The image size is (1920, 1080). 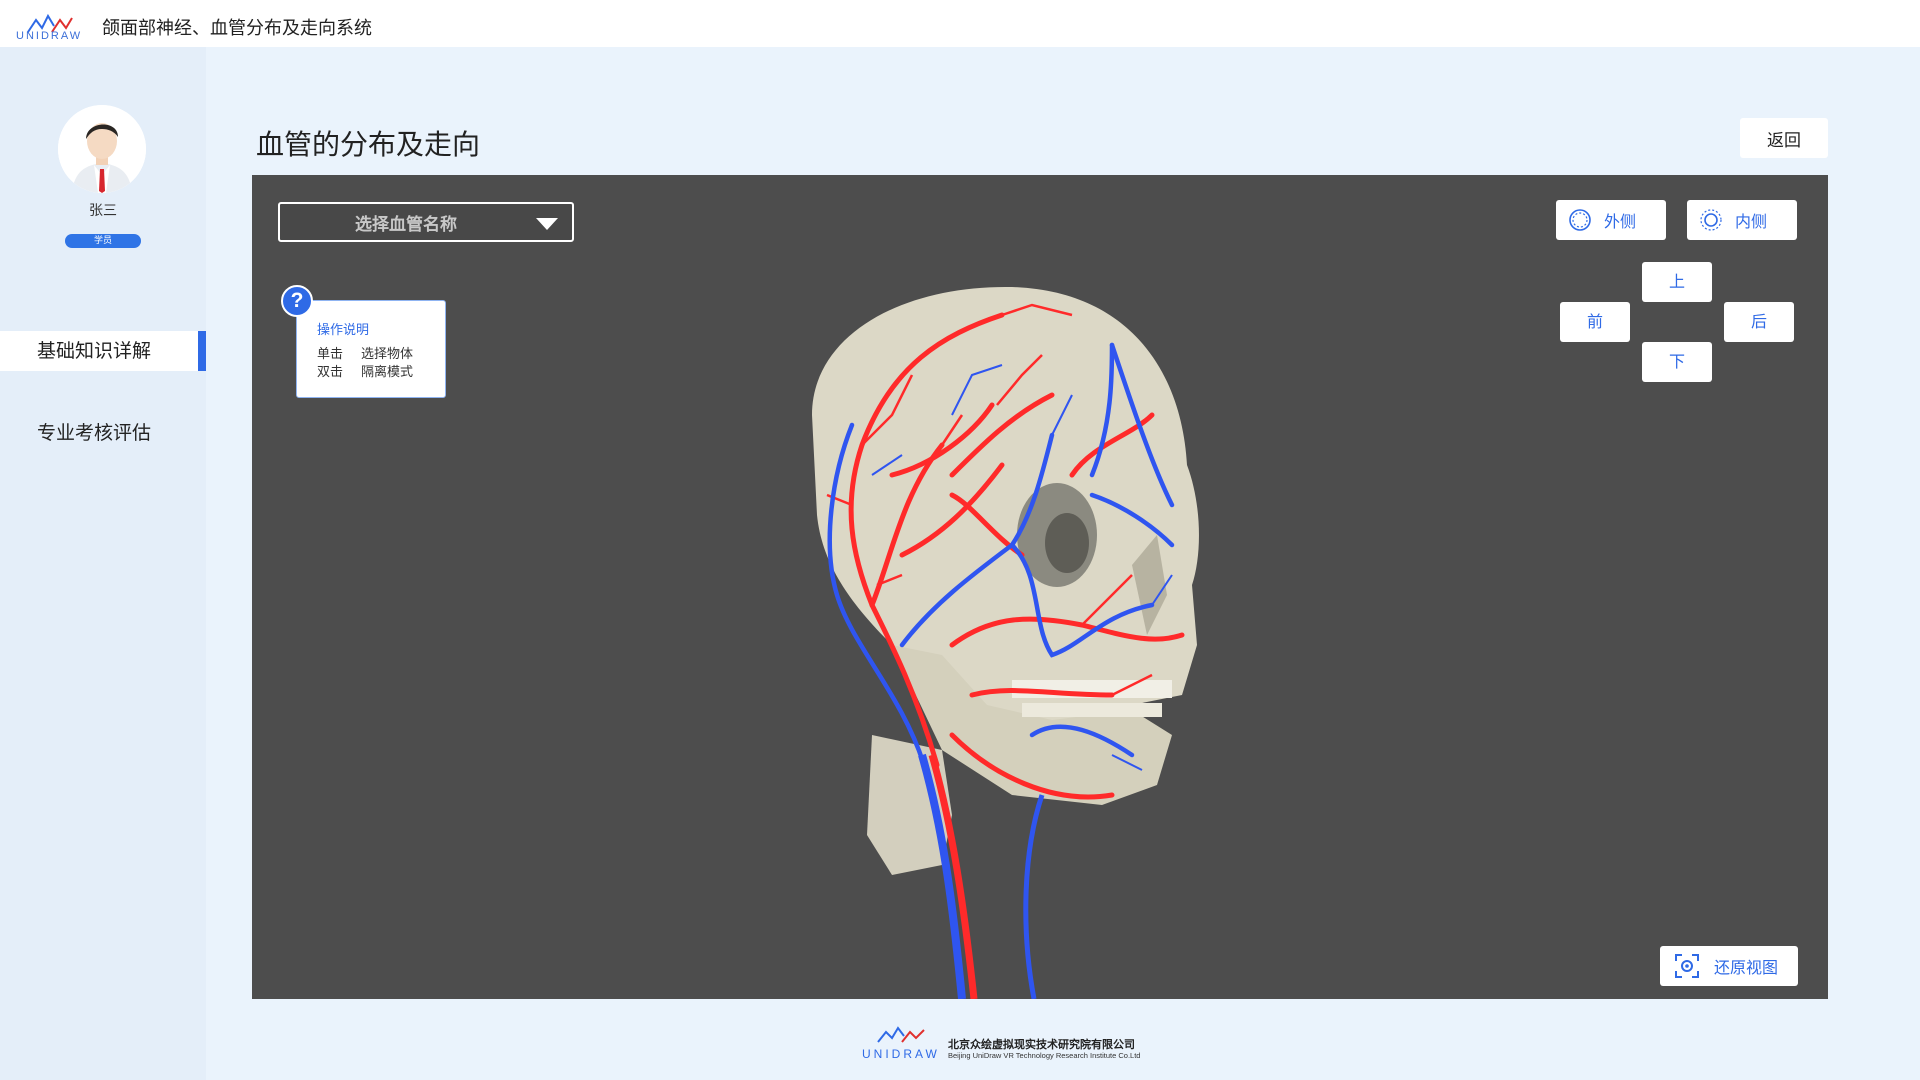 I want to click on inner-ring-icon, so click(x=1711, y=220).